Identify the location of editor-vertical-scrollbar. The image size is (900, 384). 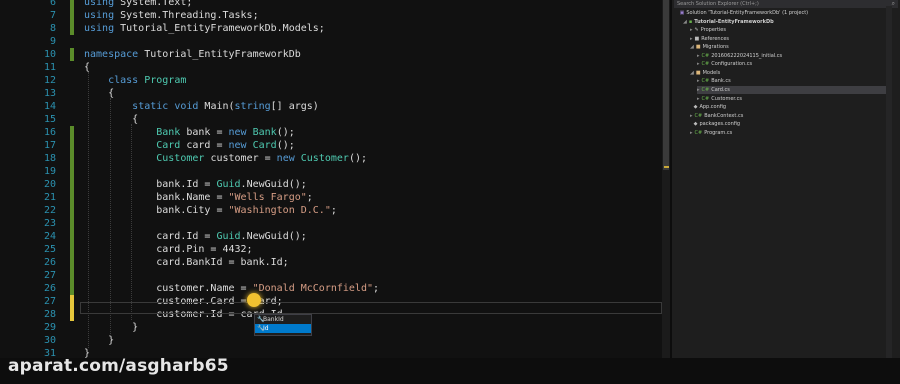
(666, 179).